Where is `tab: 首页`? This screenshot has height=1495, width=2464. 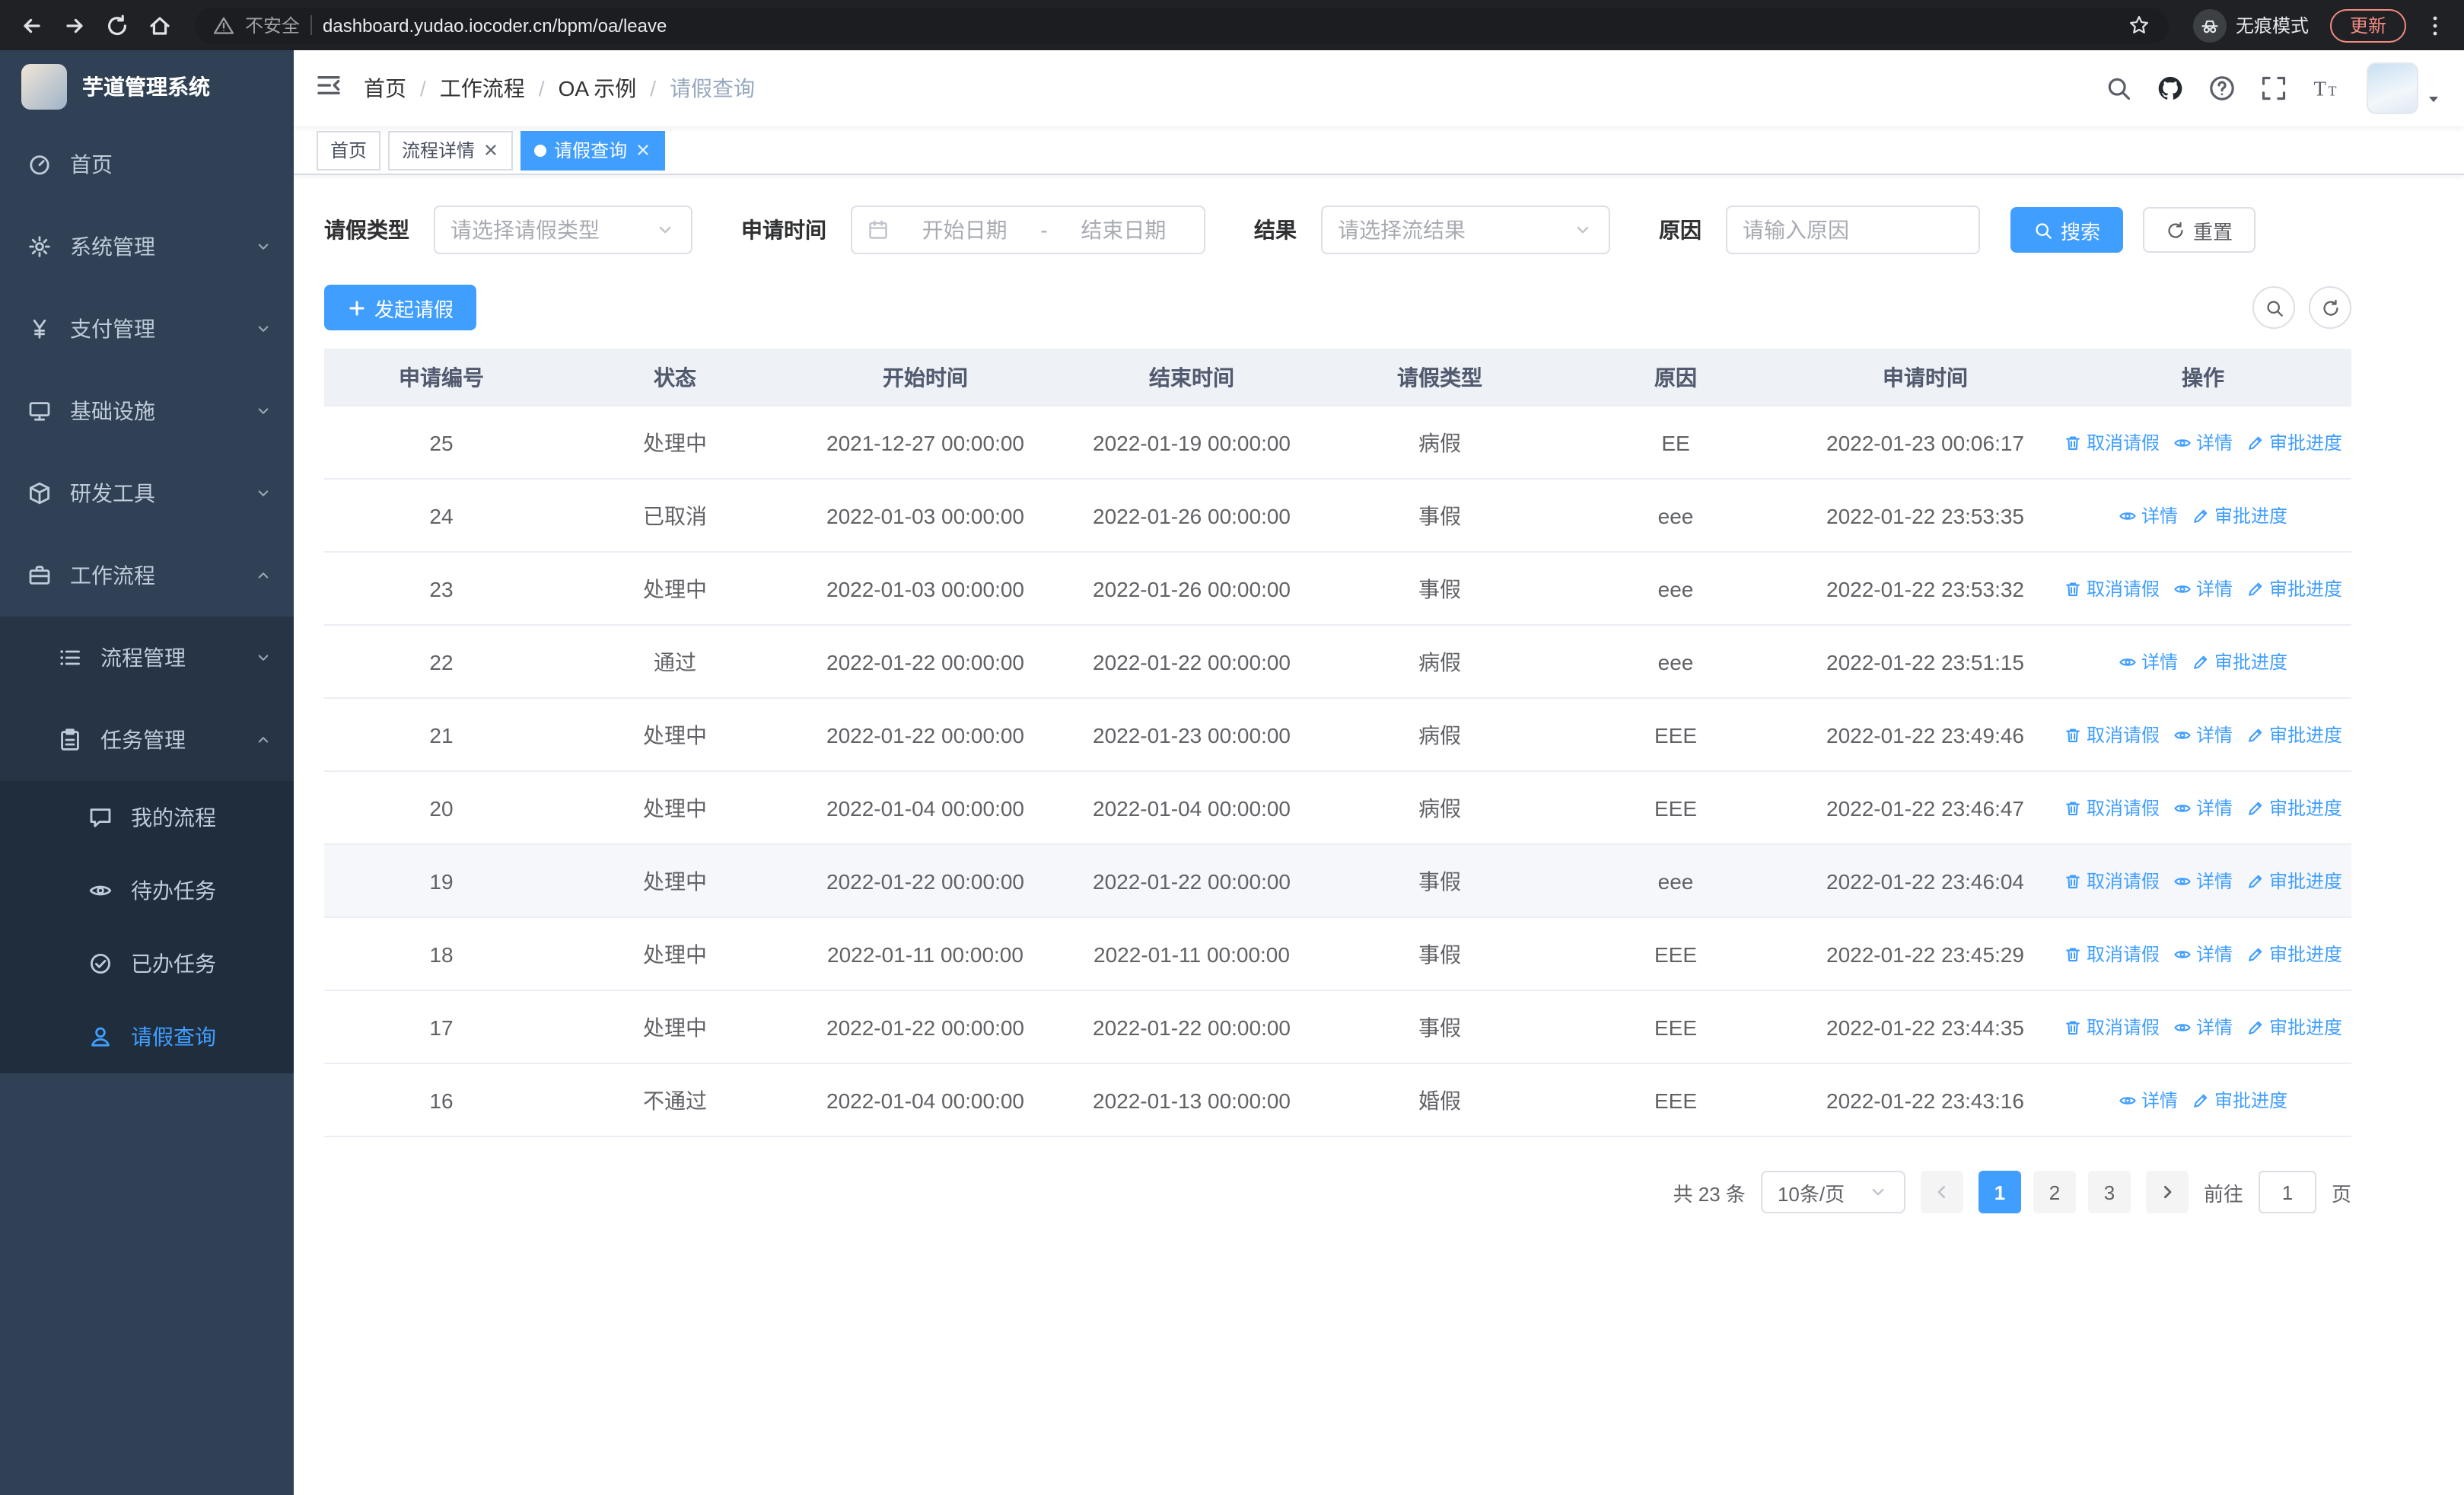 tab: 首页 is located at coordinates (349, 150).